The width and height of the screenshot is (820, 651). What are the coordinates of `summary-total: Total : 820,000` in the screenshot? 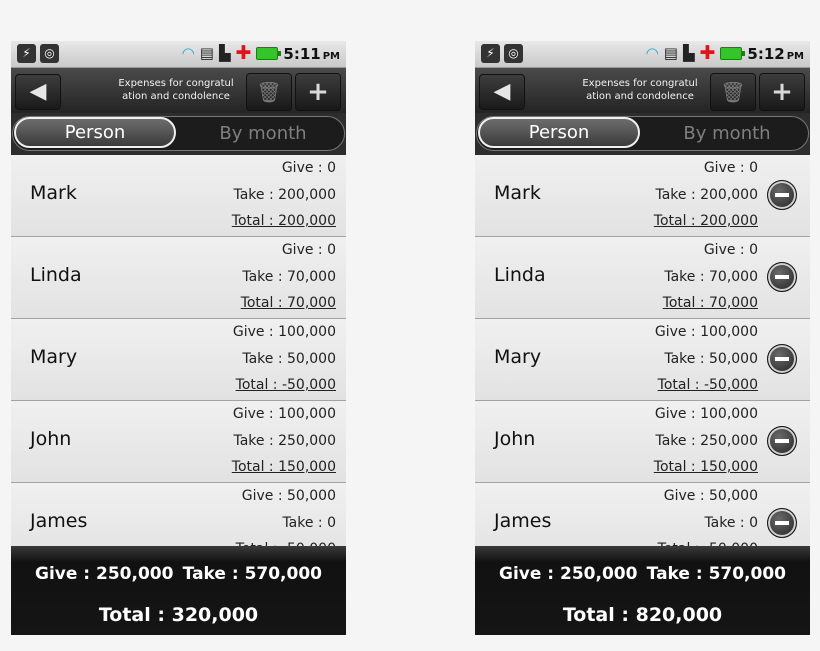 It's located at (642, 615).